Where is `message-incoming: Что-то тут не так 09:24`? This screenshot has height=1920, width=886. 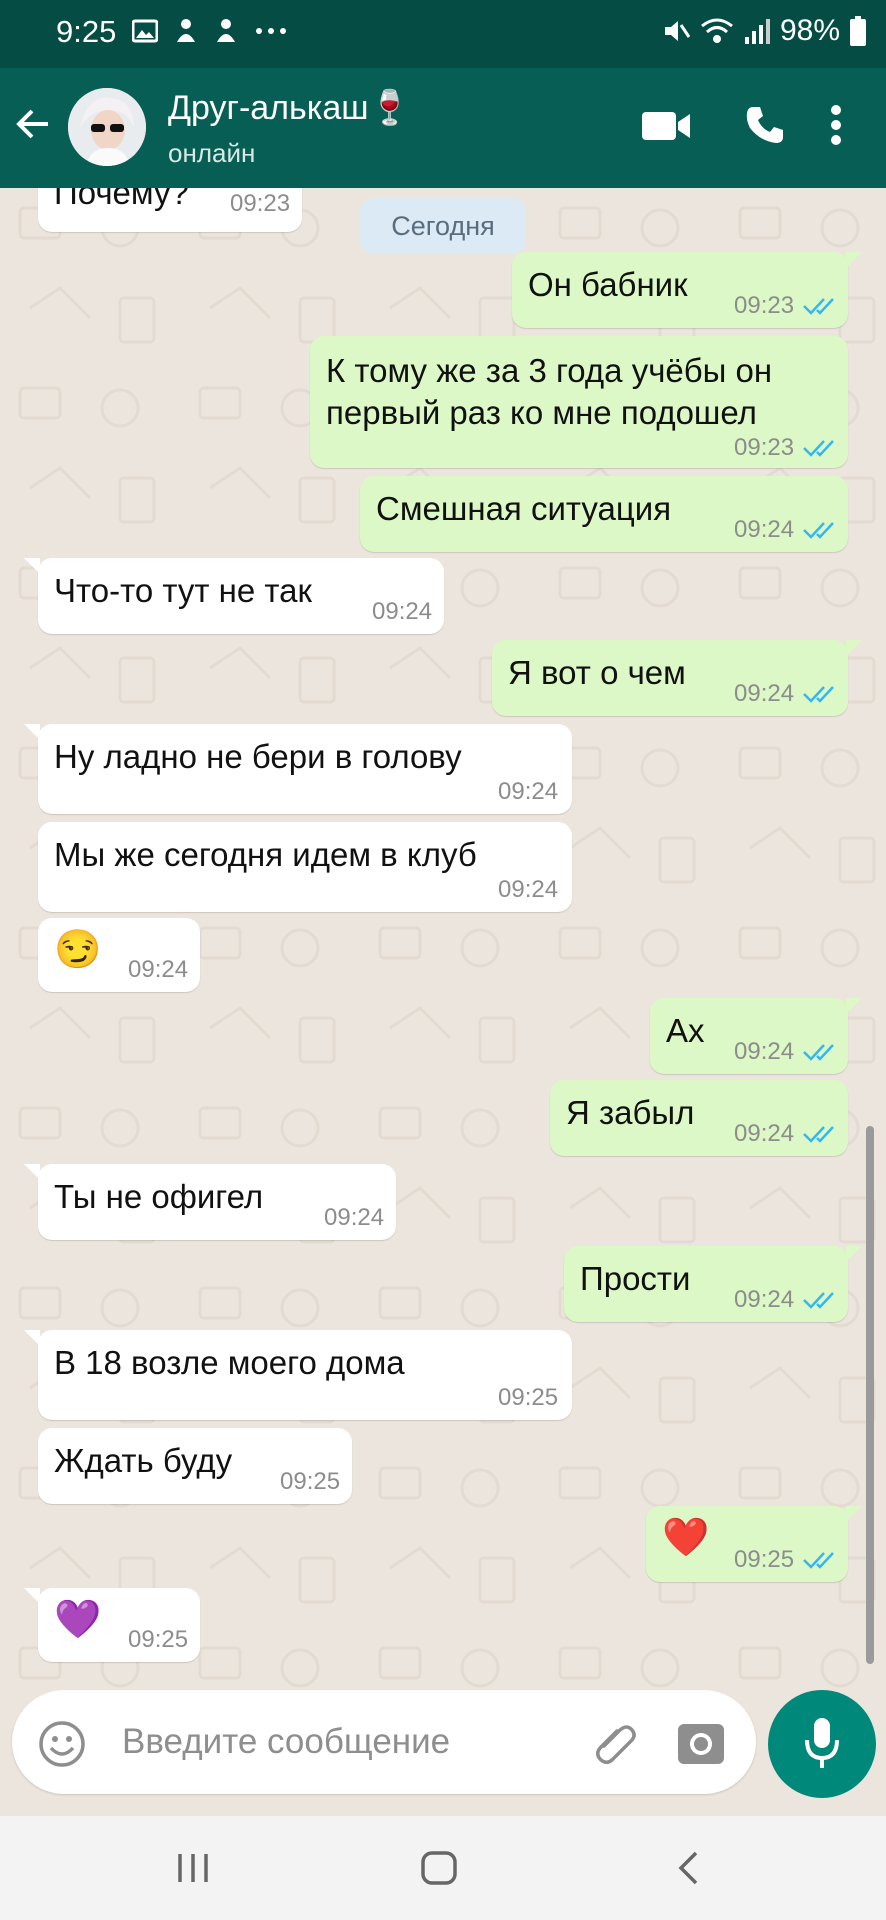 message-incoming: Что-то тут не так 09:24 is located at coordinates (234, 596).